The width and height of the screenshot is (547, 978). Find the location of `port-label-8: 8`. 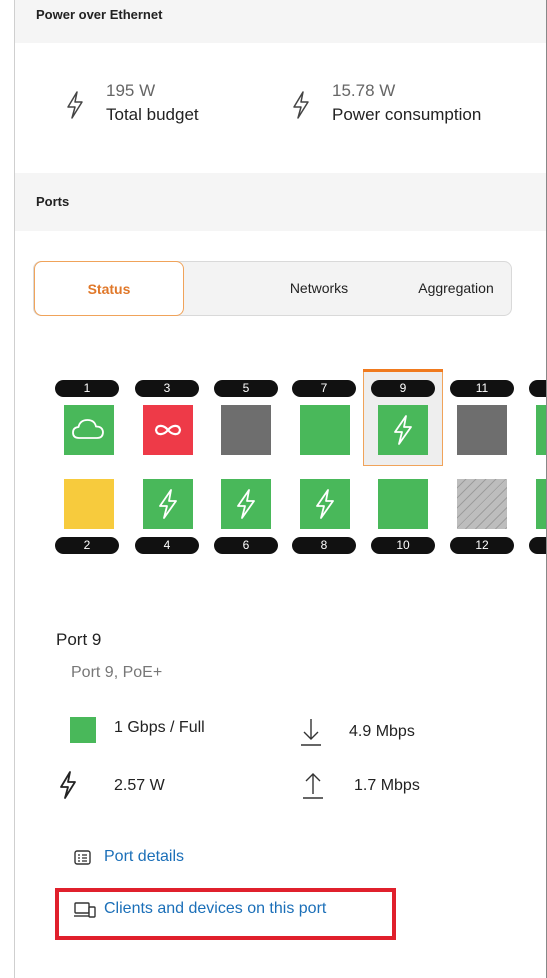

port-label-8: 8 is located at coordinates (324, 545).